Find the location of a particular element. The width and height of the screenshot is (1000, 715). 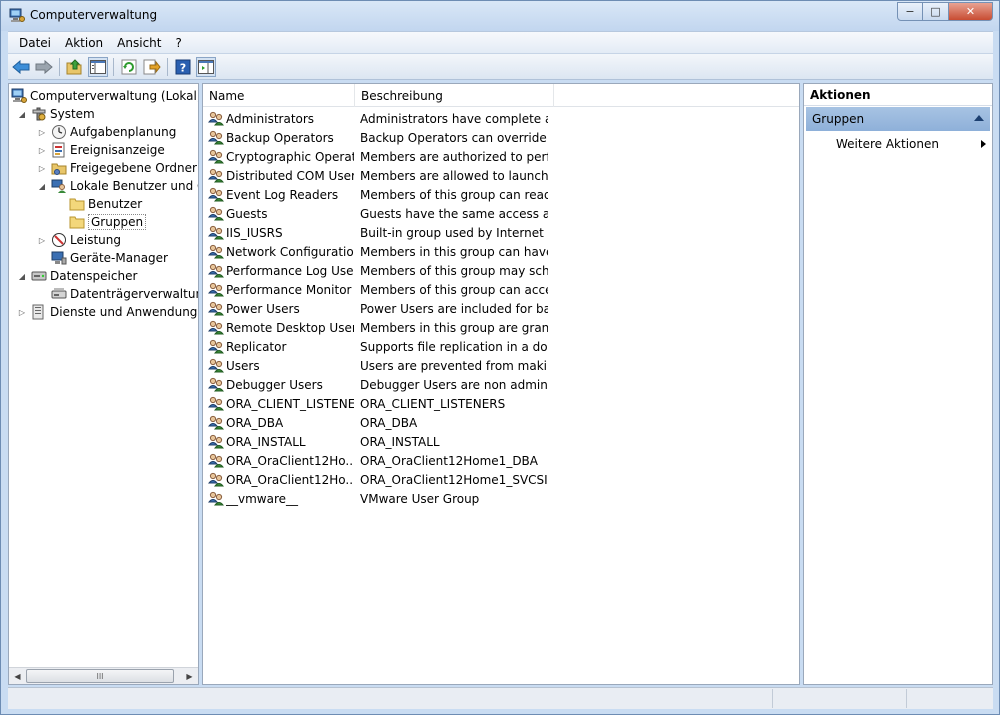

export-list-button is located at coordinates (152, 67).